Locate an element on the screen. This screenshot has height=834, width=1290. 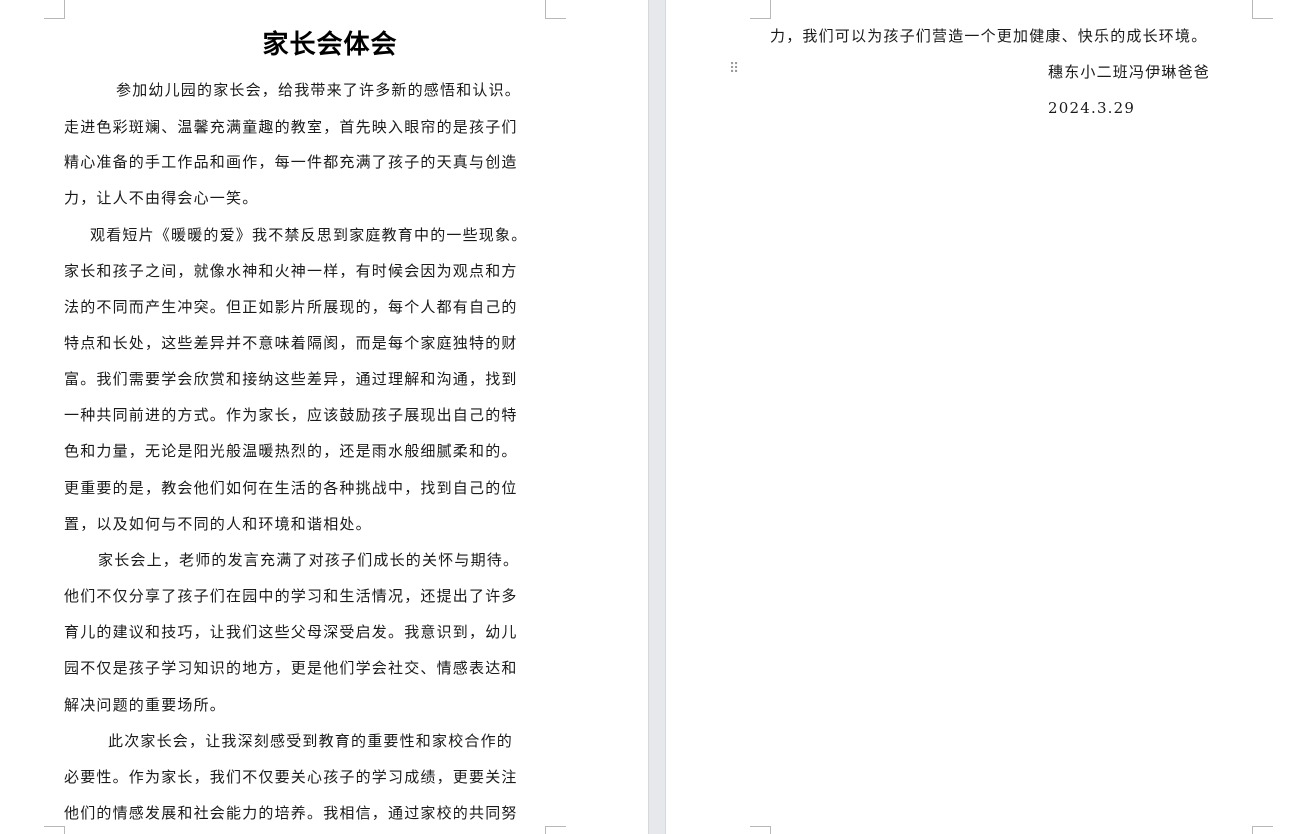
page-1-text-line: 色和力量，无论是阳光般温暖热烈的，还是雨水般细腻柔和的。 is located at coordinates (291, 451).